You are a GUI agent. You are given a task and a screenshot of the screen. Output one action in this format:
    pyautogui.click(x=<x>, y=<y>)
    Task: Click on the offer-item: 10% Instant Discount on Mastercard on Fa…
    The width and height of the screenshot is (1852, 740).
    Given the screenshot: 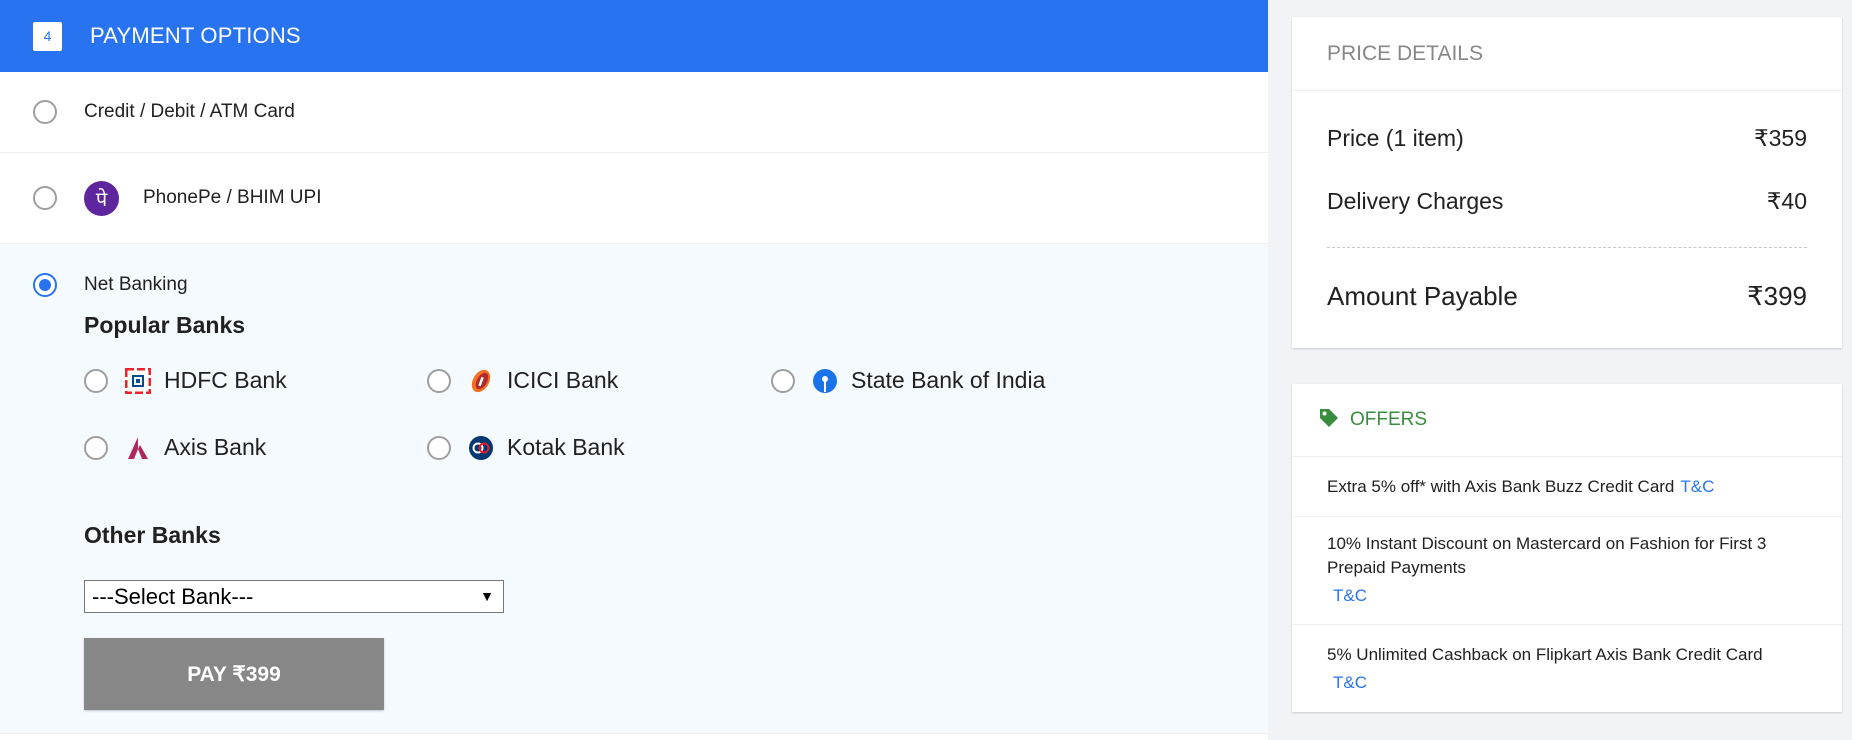 What is the action you would take?
    pyautogui.click(x=1567, y=571)
    